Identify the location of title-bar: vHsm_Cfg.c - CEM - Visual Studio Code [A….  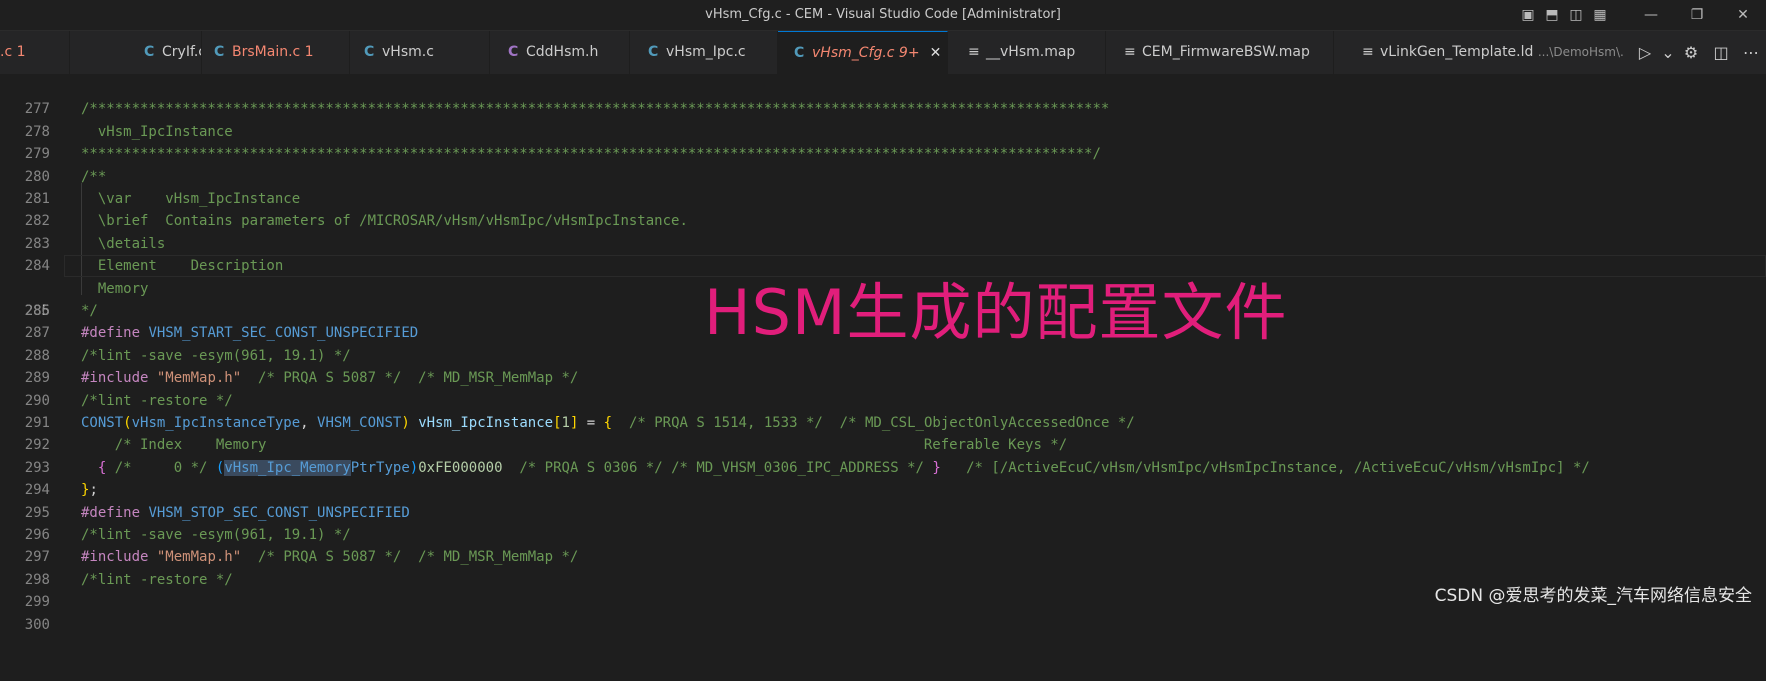
(883, 15).